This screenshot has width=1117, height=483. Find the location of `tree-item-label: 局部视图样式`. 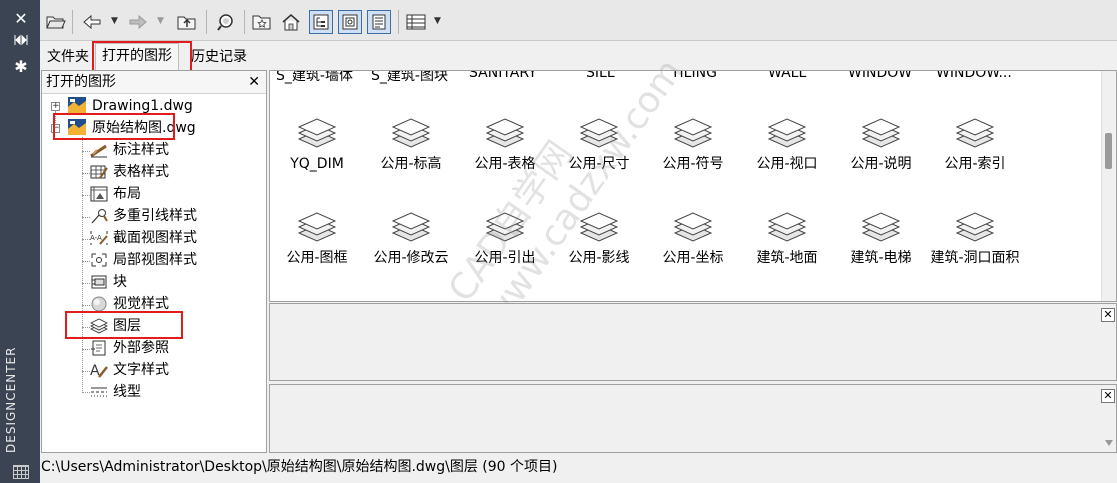

tree-item-label: 局部视图样式 is located at coordinates (155, 260).